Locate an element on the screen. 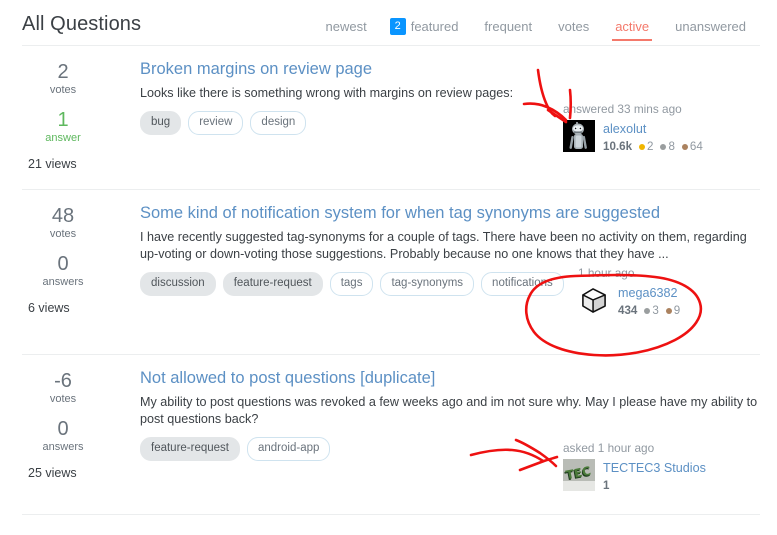 Image resolution: width=777 pixels, height=535 pixels. user-info: alexolut 10.6k 2 8 64 is located at coordinates (653, 137).